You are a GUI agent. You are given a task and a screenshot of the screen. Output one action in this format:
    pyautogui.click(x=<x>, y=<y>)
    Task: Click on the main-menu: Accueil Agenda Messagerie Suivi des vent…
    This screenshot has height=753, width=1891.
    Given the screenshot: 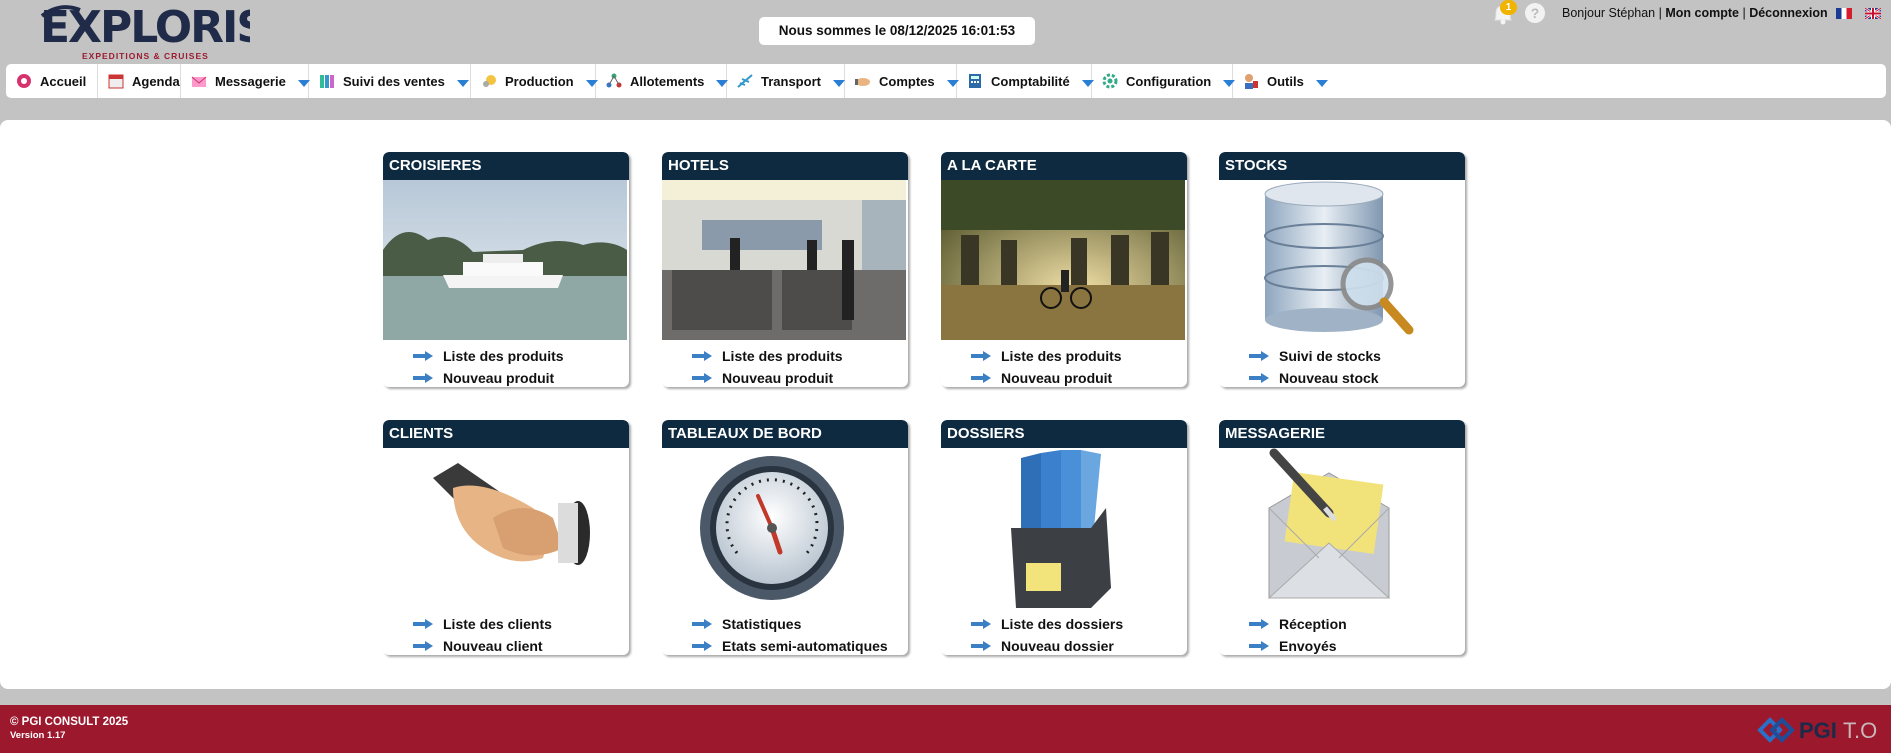 What is the action you would take?
    pyautogui.click(x=946, y=81)
    